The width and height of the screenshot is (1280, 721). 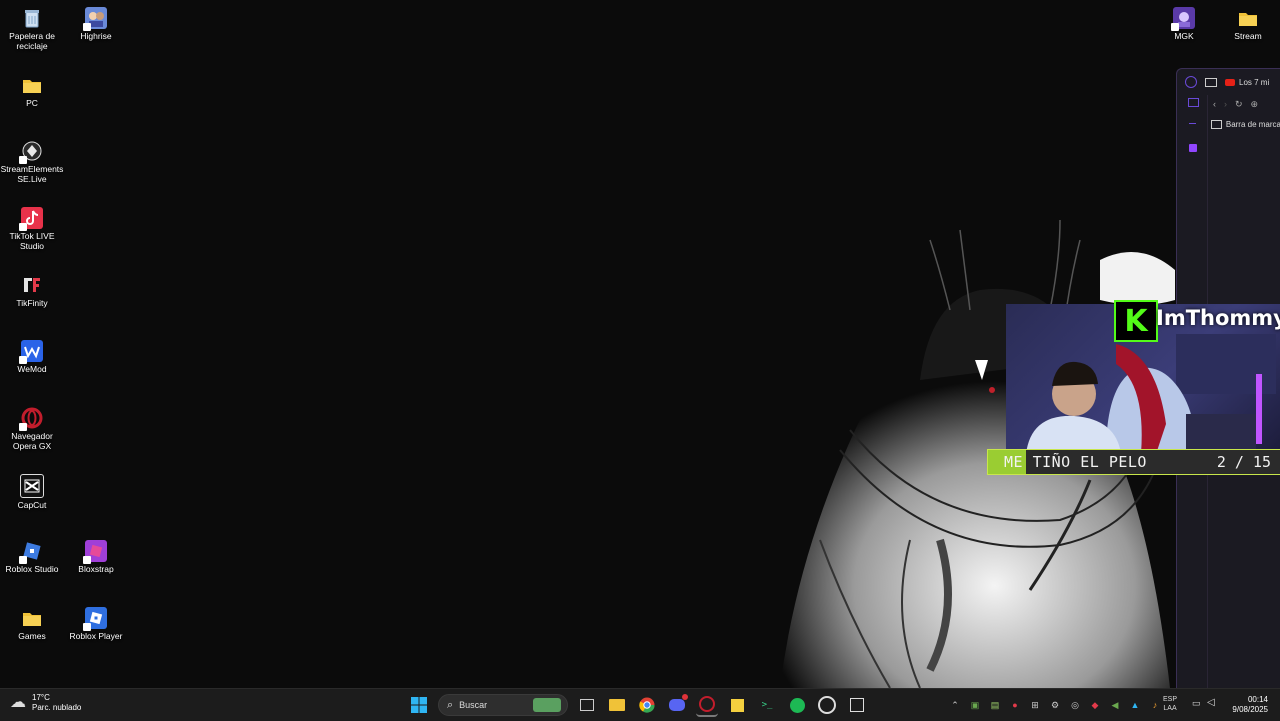 What do you see at coordinates (797, 705) in the screenshot?
I see `spotify-icon` at bounding box center [797, 705].